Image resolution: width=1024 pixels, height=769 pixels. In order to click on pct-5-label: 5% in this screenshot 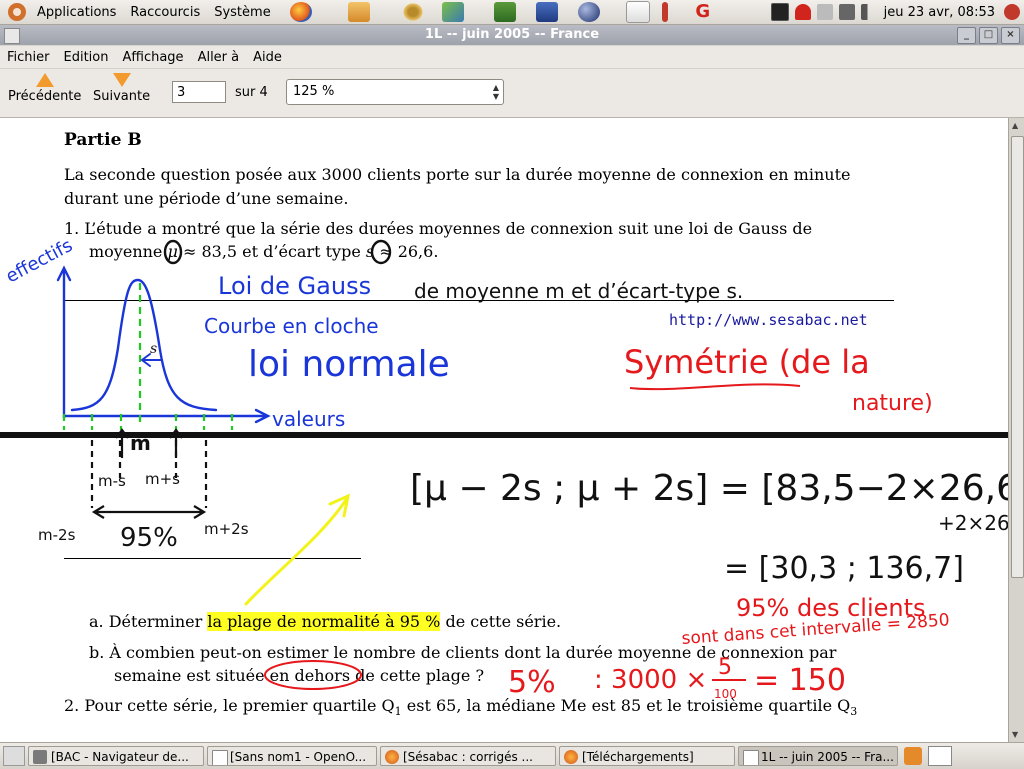, I will do `click(532, 682)`.